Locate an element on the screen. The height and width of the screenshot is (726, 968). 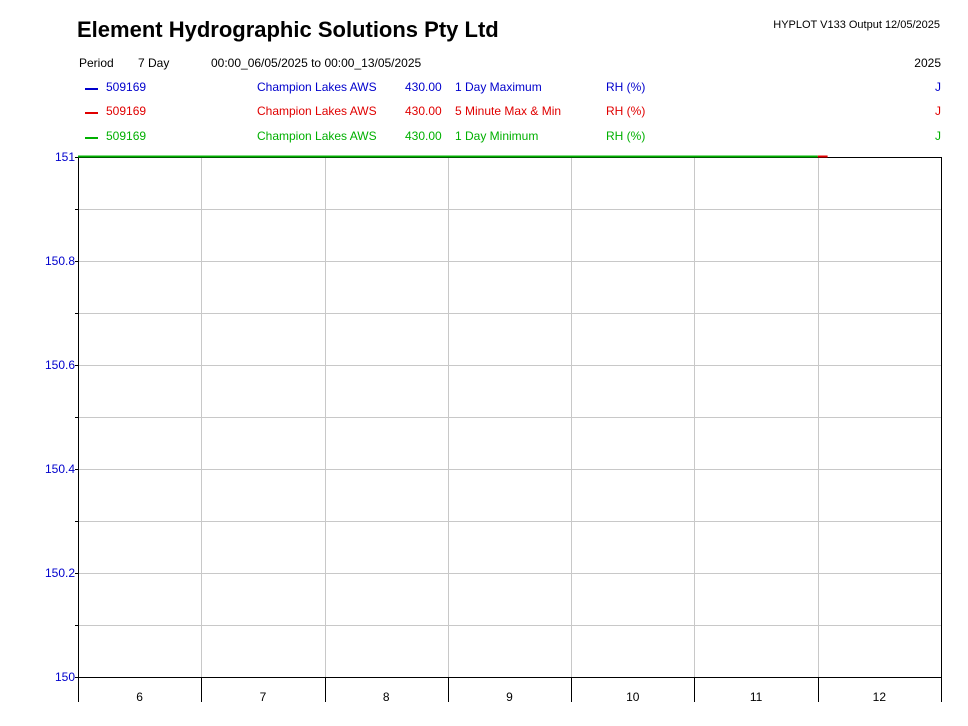
x-tick-label: 10 is located at coordinates (633, 697).